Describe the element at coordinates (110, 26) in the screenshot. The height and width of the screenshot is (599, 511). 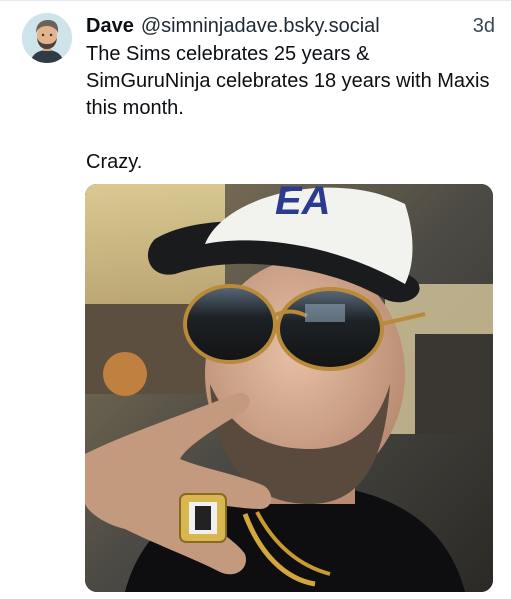
I see `author-name: Dave` at that location.